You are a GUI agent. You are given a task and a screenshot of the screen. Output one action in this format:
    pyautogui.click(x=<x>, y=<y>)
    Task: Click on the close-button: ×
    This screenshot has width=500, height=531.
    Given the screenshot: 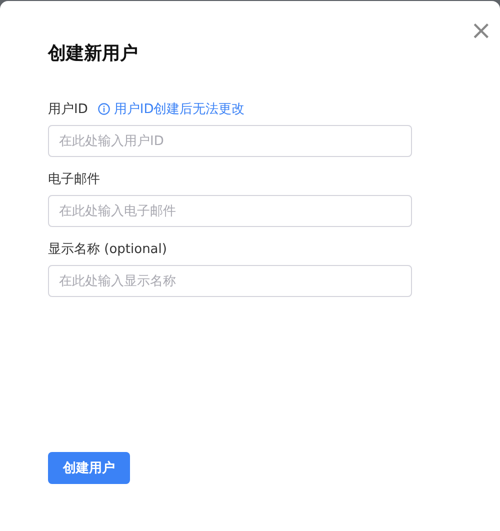 What is the action you would take?
    pyautogui.click(x=481, y=31)
    